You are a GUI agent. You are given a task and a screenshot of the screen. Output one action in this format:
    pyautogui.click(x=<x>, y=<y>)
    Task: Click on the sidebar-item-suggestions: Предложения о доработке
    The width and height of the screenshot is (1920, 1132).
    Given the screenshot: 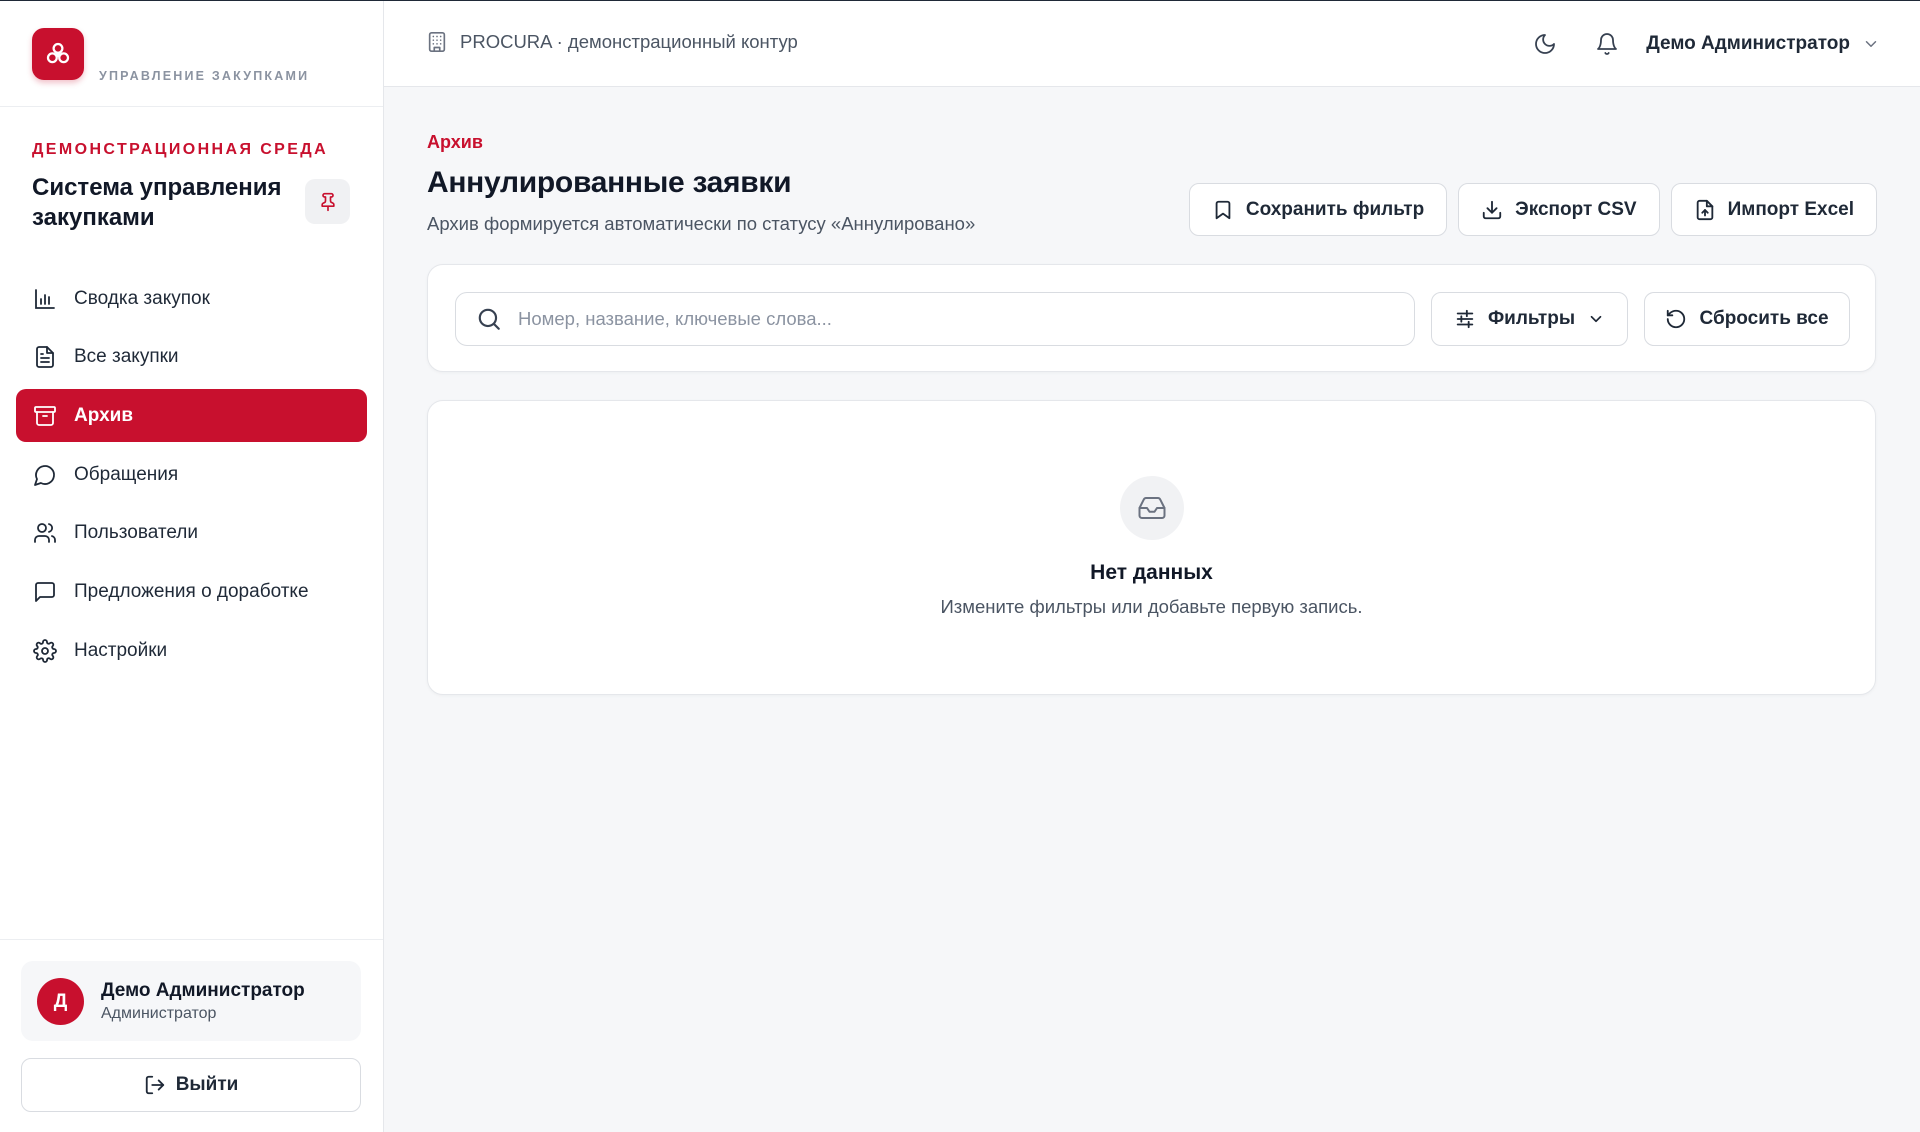 What is the action you would take?
    pyautogui.click(x=191, y=591)
    